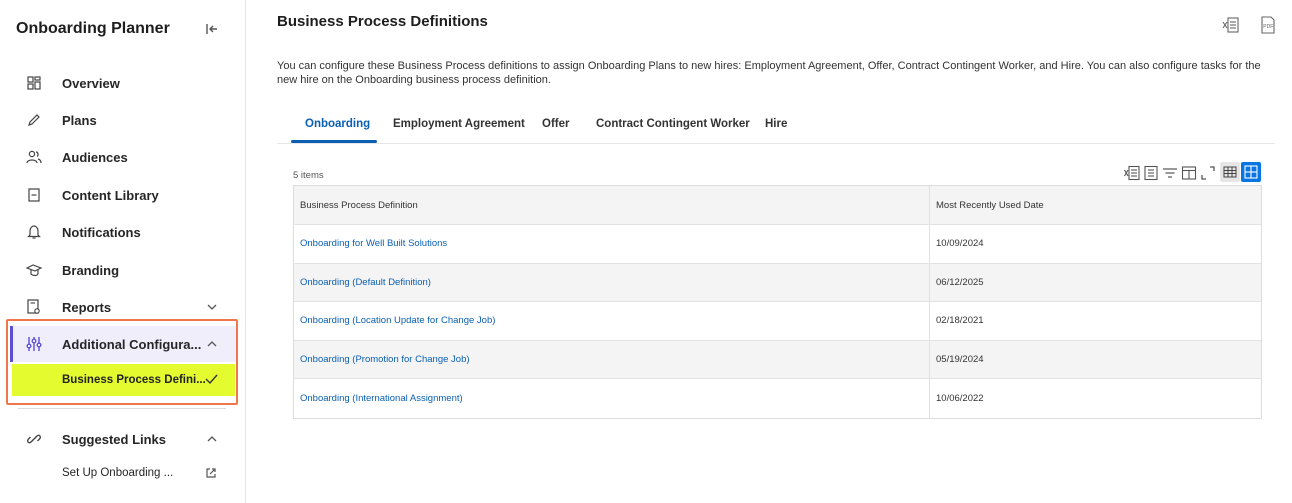  What do you see at coordinates (211, 473) in the screenshot?
I see `external-link-icon` at bounding box center [211, 473].